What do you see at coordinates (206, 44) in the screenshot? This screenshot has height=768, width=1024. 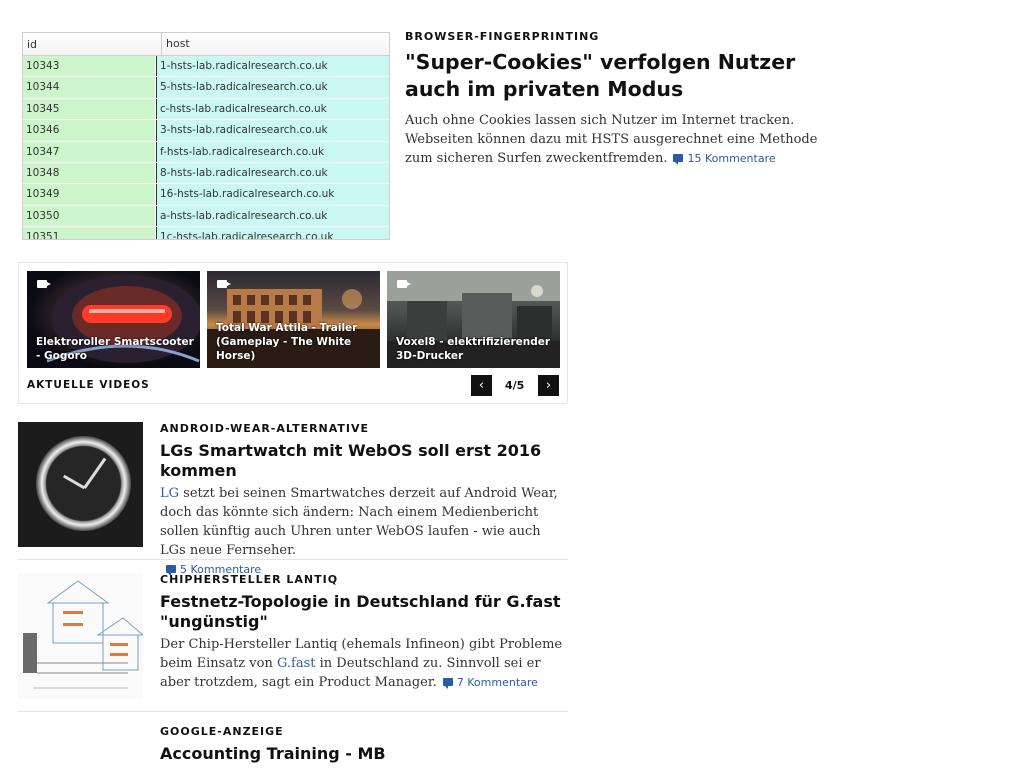 I see `table-header: id host` at bounding box center [206, 44].